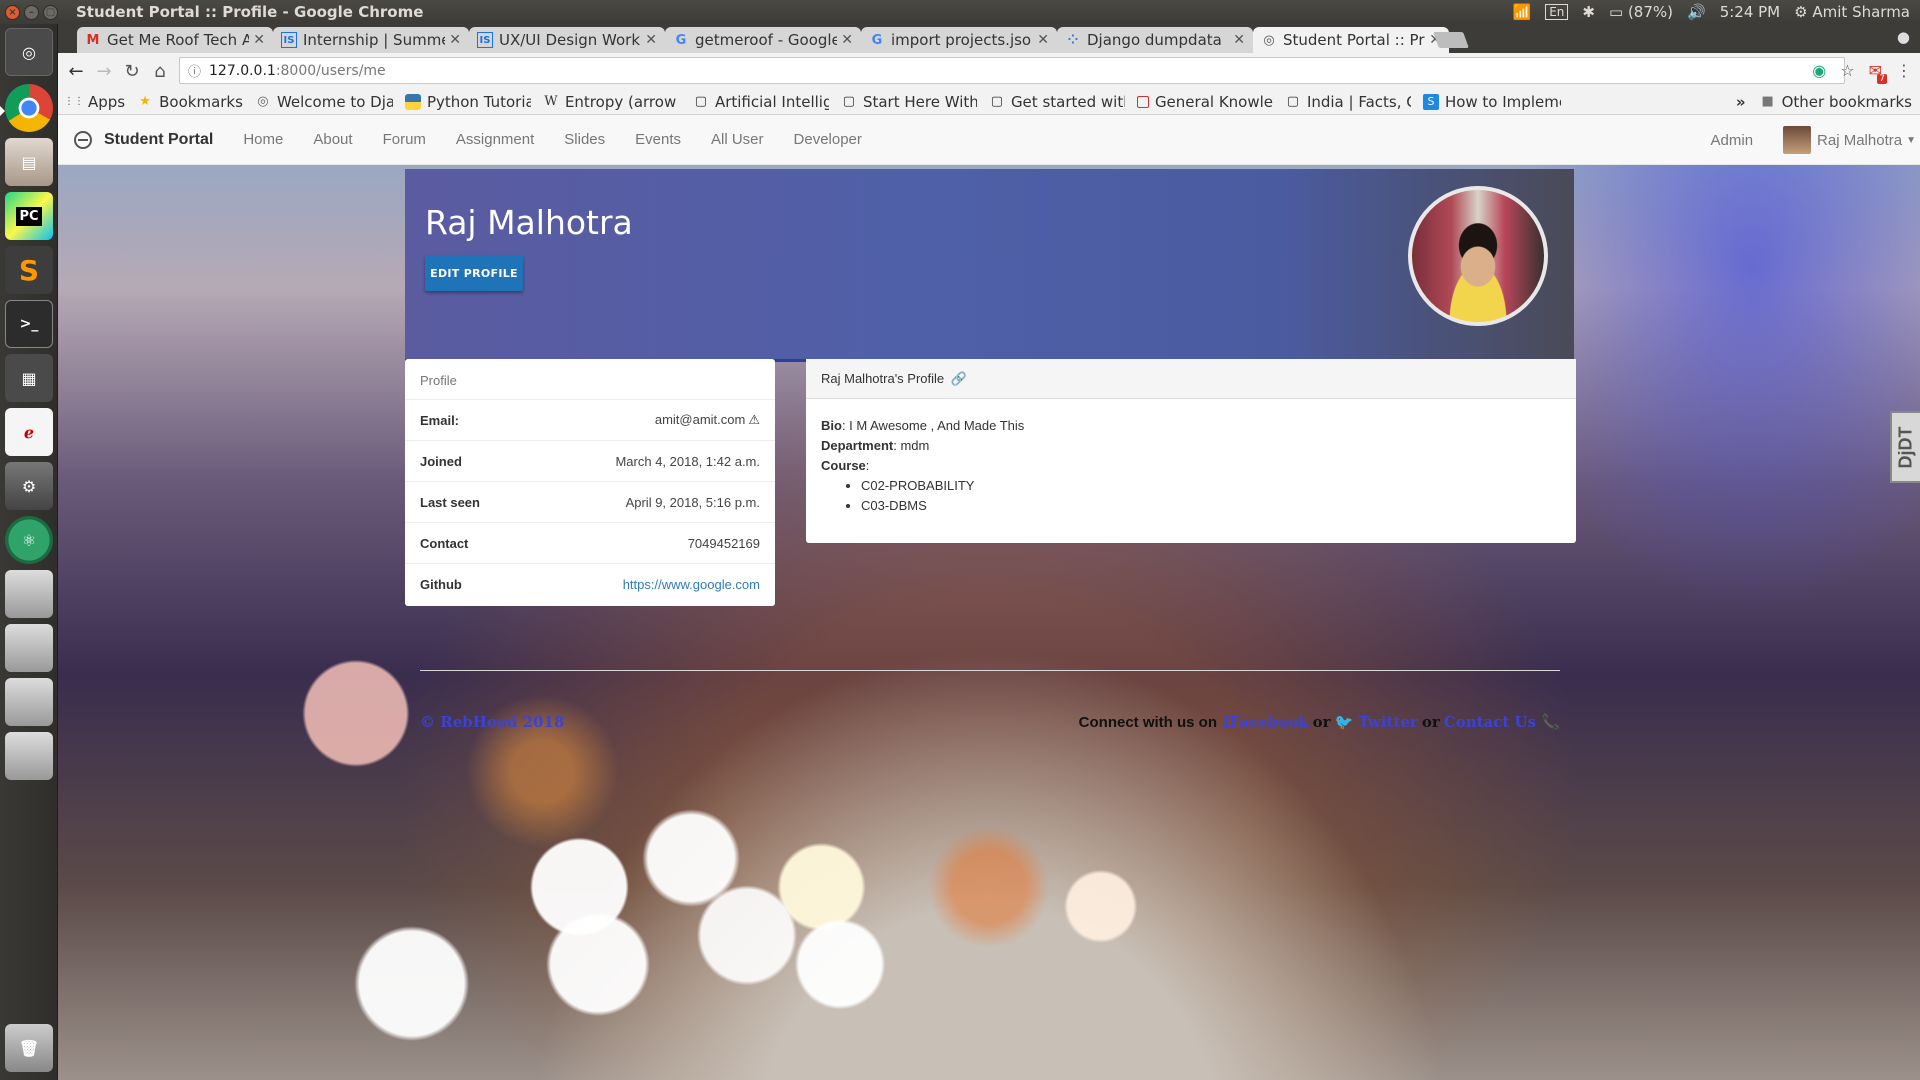  Describe the element at coordinates (1522, 12) in the screenshot. I see `wifi-icon: 📶` at that location.